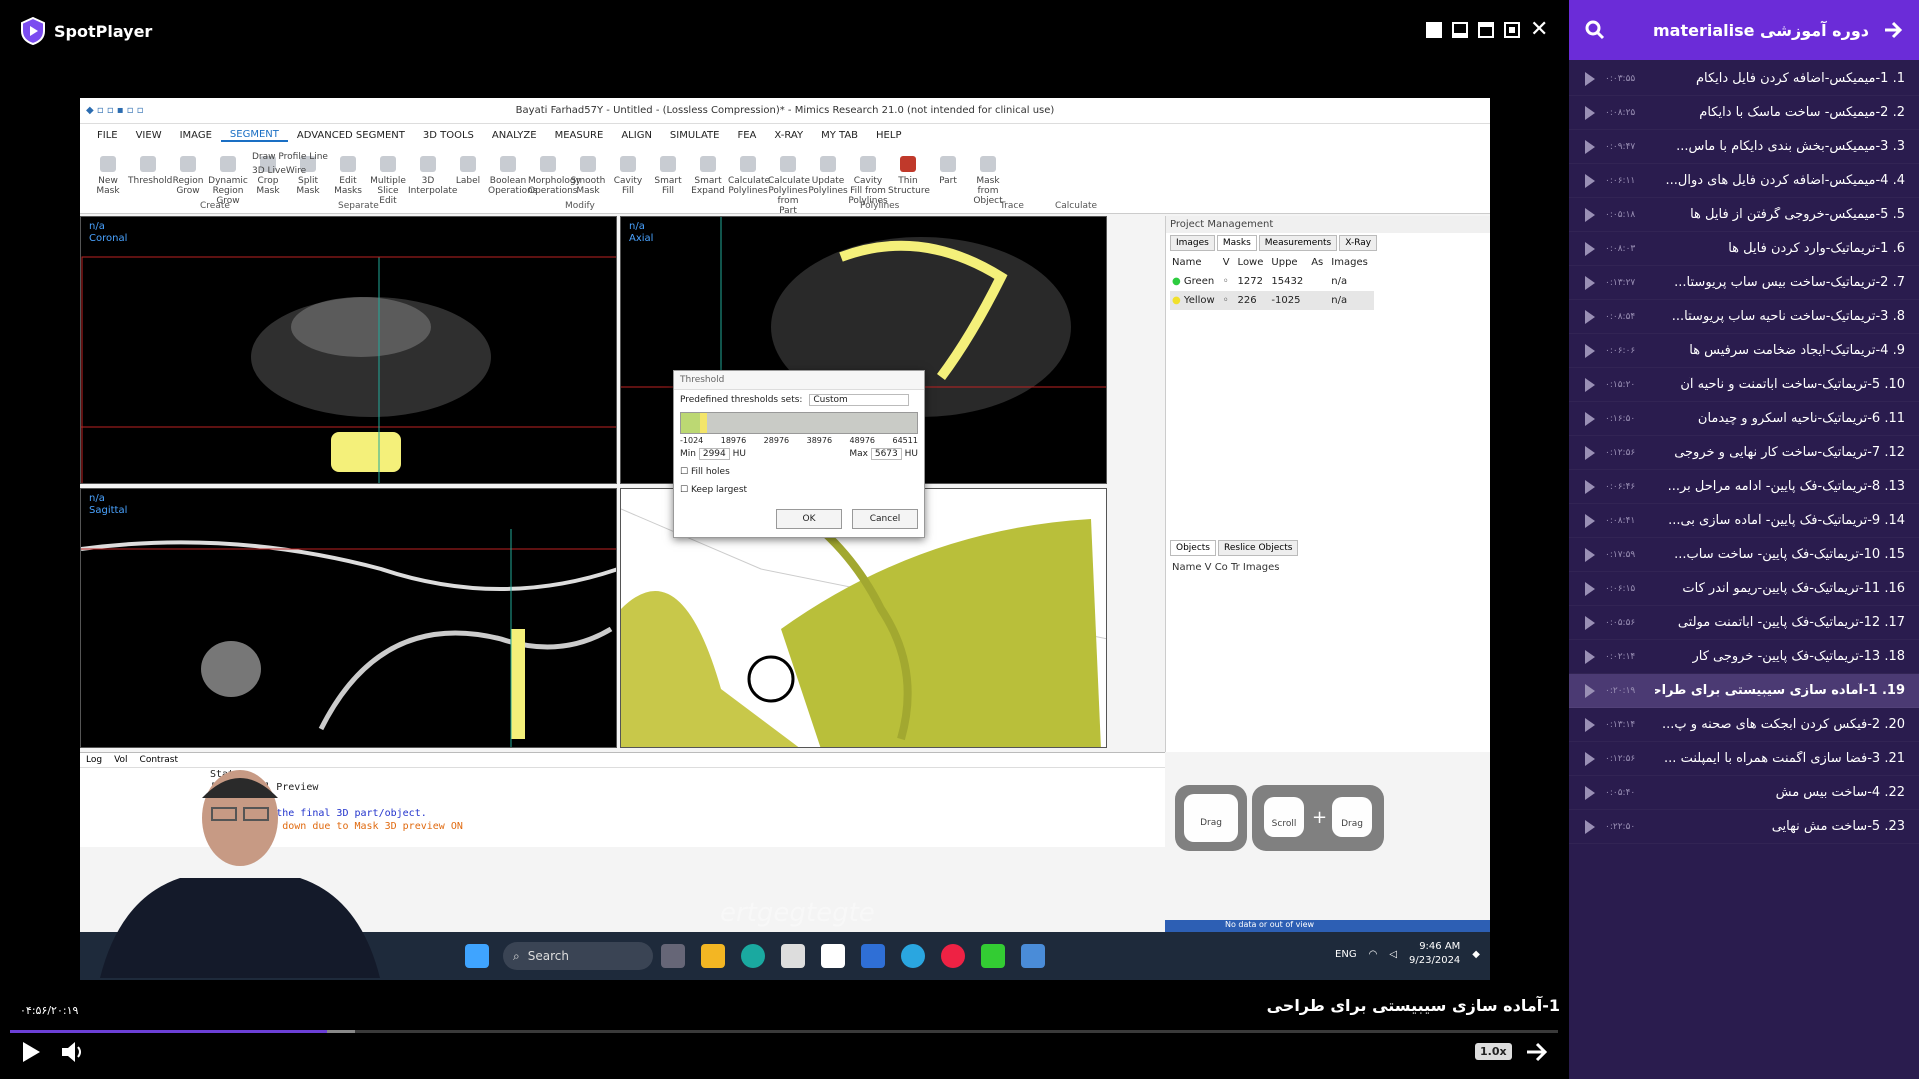  I want to click on ribbon-boolean-operations: Boolean Operations, so click(512, 179).